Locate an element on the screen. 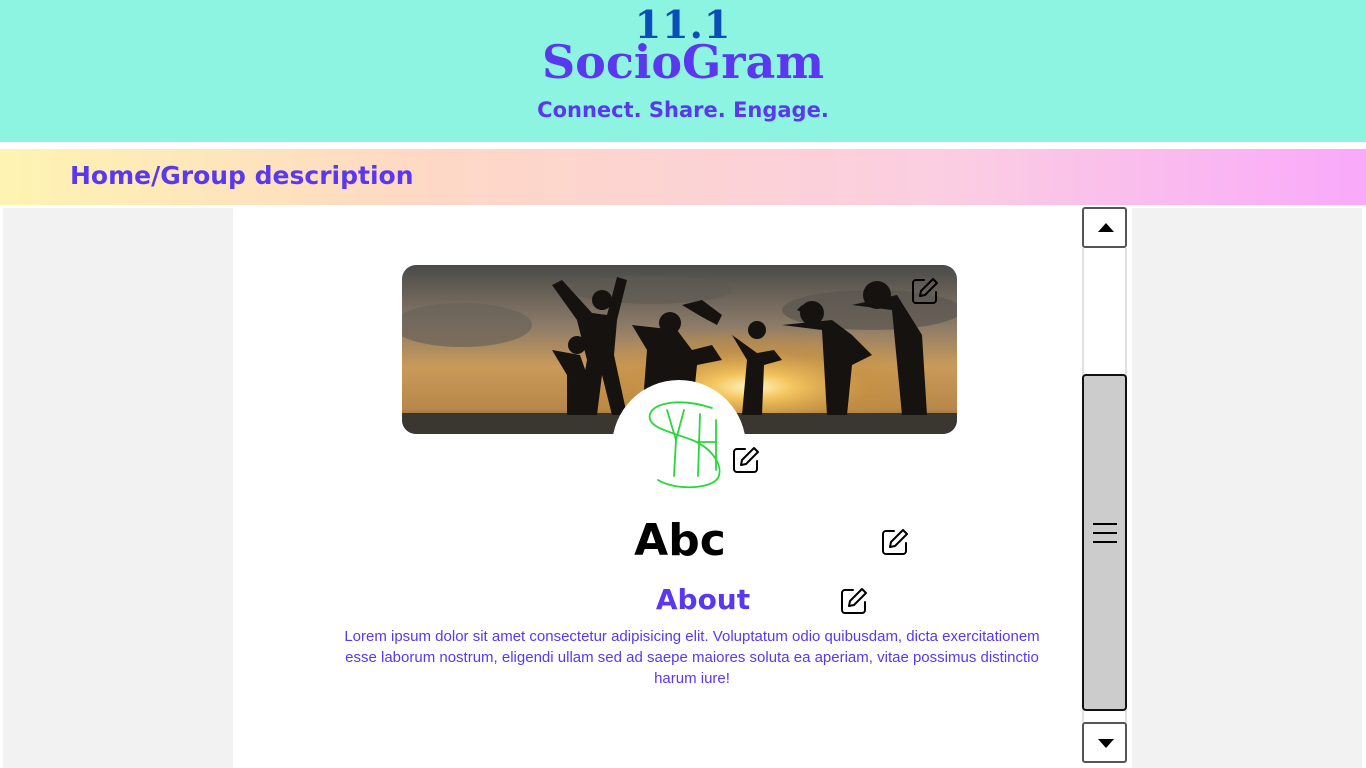 The image size is (1366, 768). left-side-panel is located at coordinates (118, 488).